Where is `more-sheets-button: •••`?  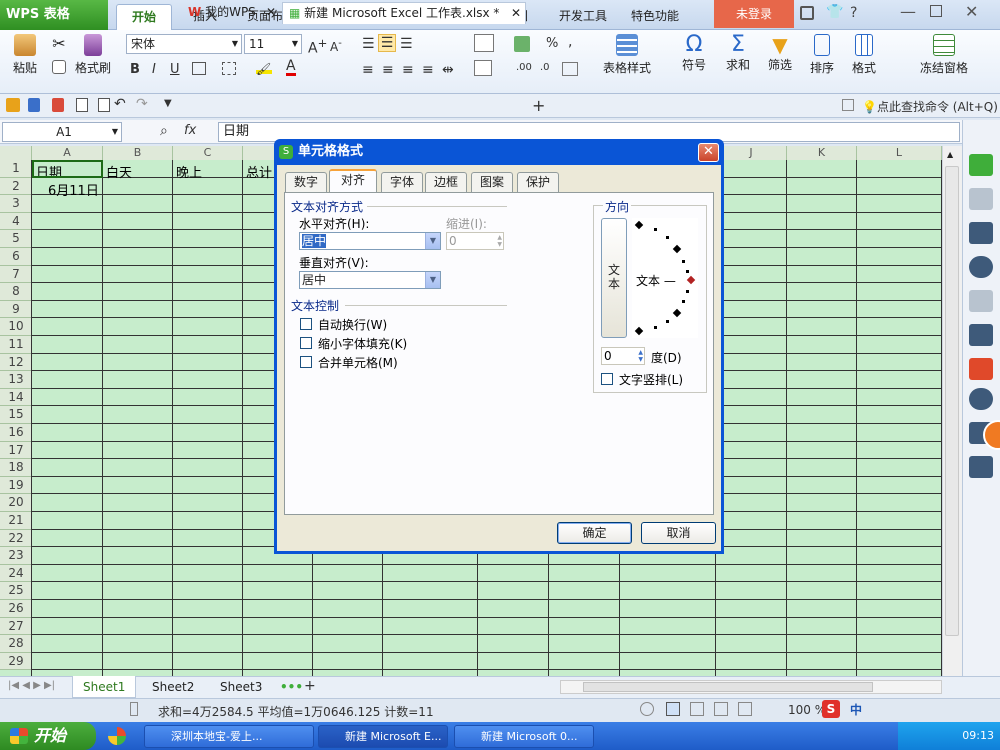
more-sheets-button: ••• is located at coordinates (291, 687).